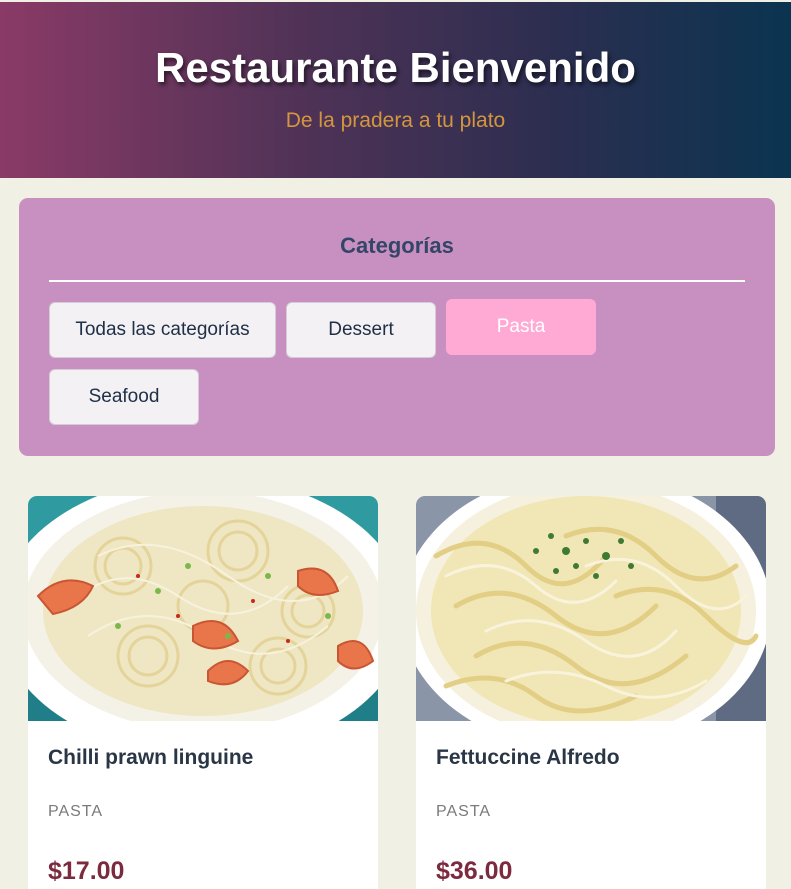 This screenshot has height=889, width=791. What do you see at coordinates (151, 757) in the screenshot?
I see `menu-item-name: Chilli prawn linguine` at bounding box center [151, 757].